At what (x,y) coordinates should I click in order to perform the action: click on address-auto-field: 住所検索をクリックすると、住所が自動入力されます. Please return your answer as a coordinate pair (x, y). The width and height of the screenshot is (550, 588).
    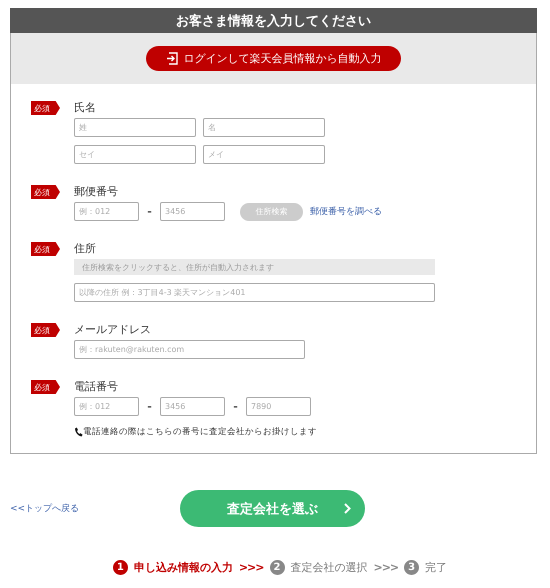
    Looking at the image, I should click on (254, 267).